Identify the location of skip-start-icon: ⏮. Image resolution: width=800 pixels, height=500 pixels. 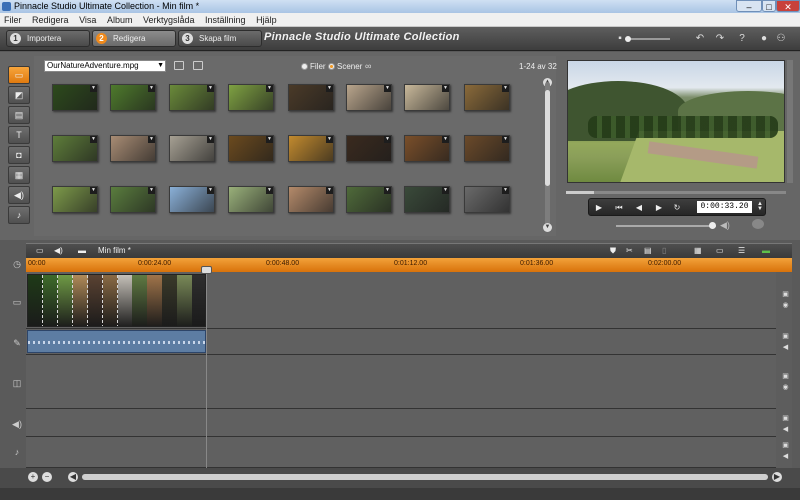
(619, 207).